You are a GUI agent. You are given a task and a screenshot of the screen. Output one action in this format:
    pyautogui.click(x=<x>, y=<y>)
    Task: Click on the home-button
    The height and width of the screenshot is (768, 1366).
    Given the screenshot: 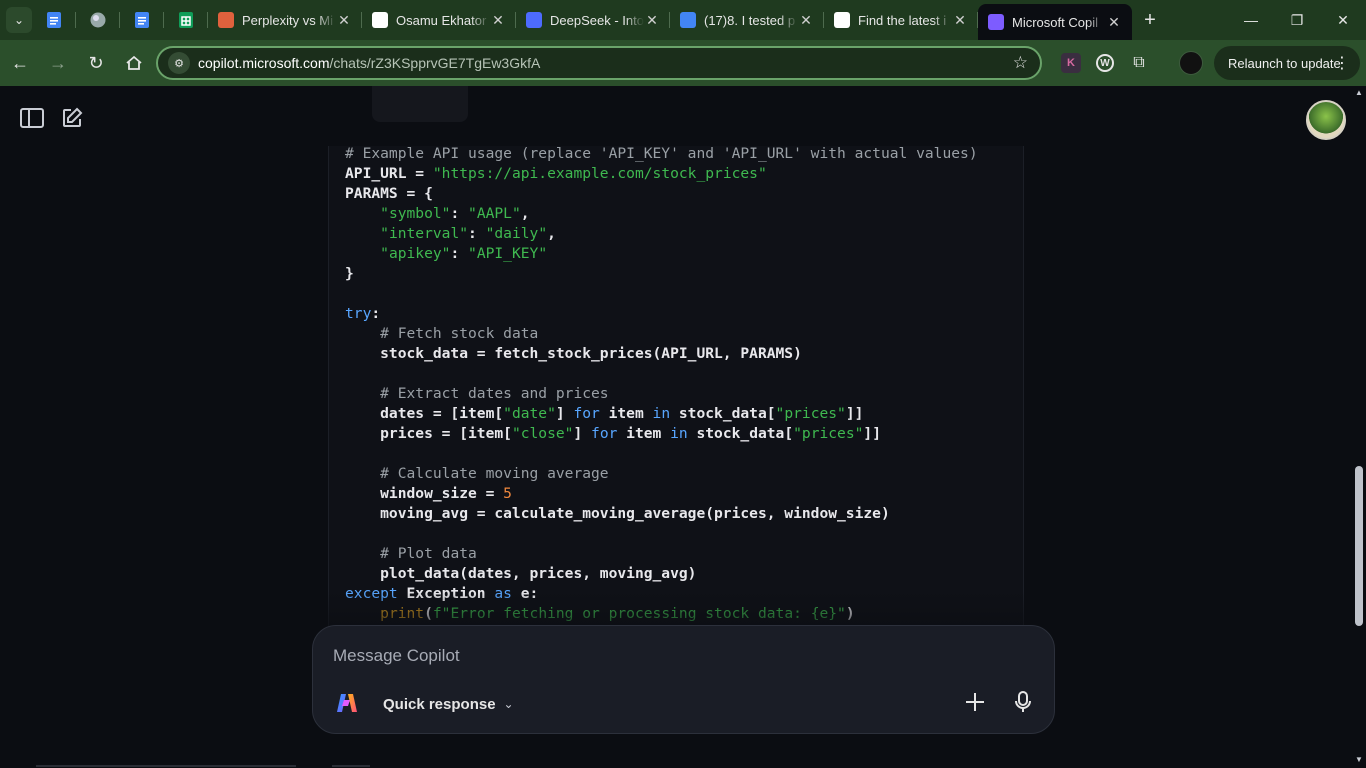 What is the action you would take?
    pyautogui.click(x=134, y=63)
    